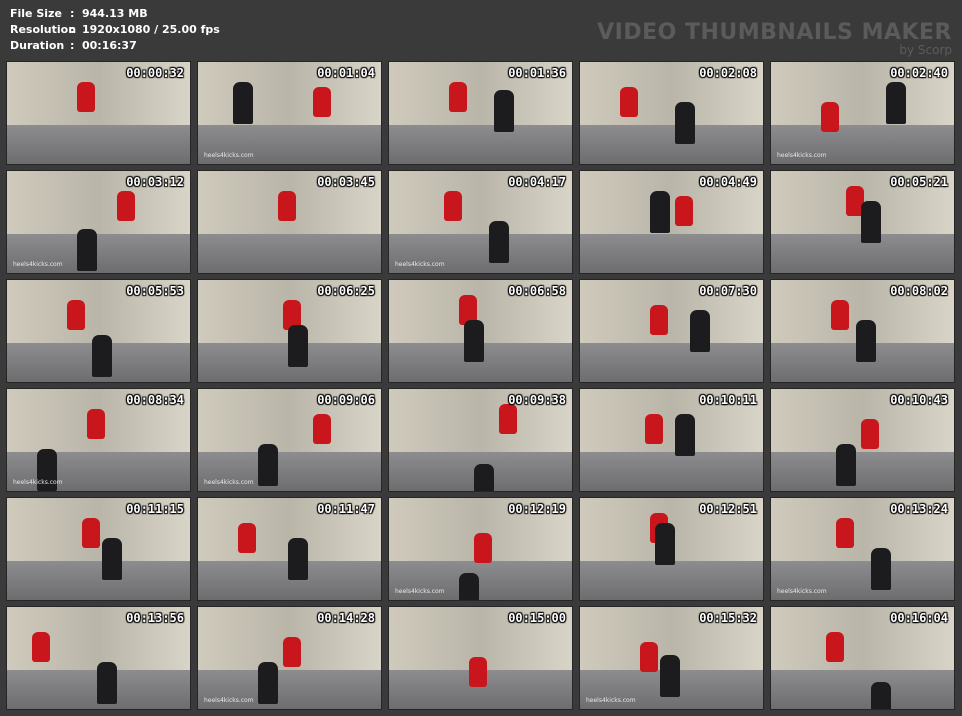 The height and width of the screenshot is (716, 962). I want to click on brand-subtitle: by Scorp, so click(925, 50).